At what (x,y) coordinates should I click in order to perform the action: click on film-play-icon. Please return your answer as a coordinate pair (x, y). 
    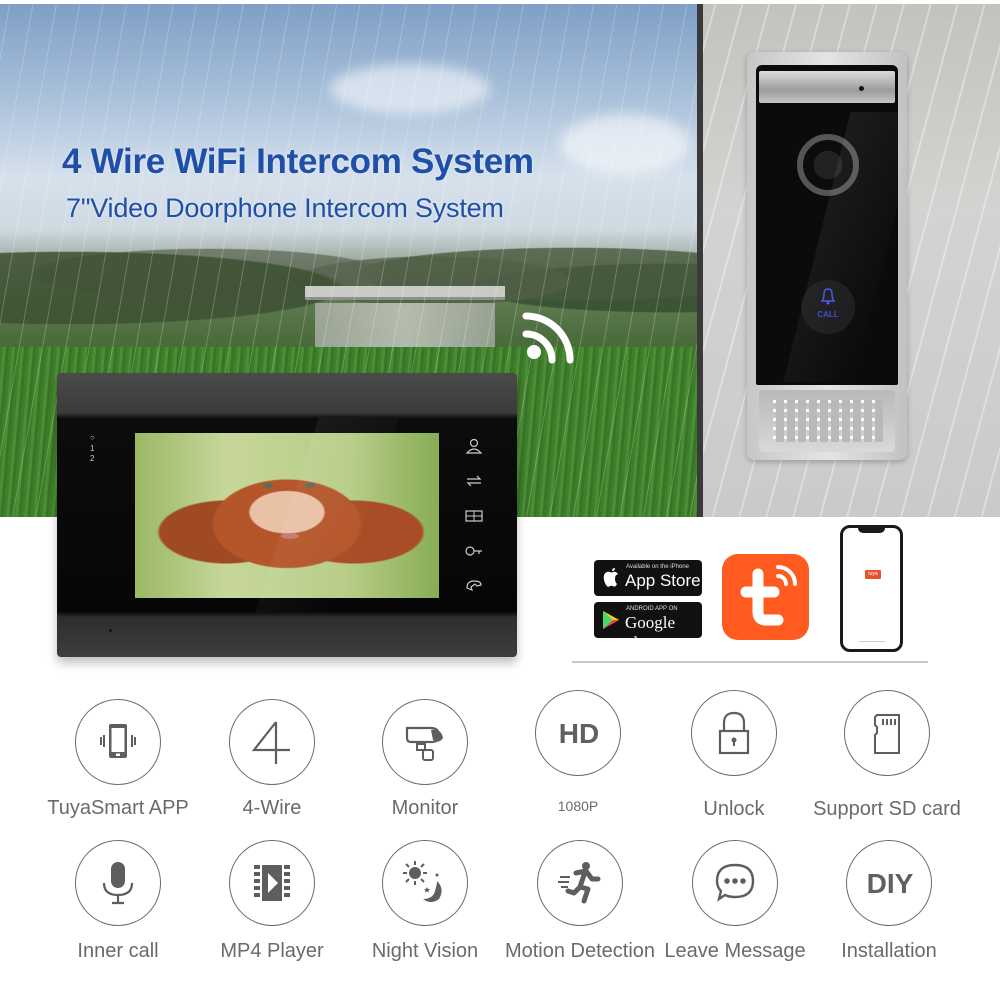
    Looking at the image, I should click on (272, 883).